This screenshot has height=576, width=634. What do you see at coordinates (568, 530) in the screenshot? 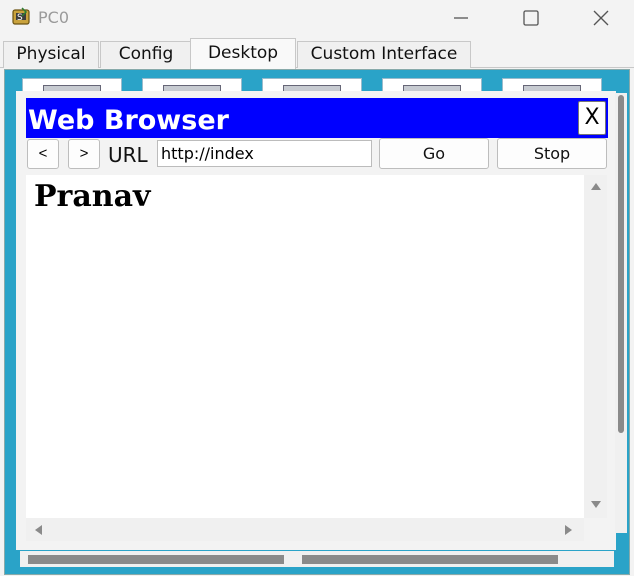
I see `scroll-right-icon` at bounding box center [568, 530].